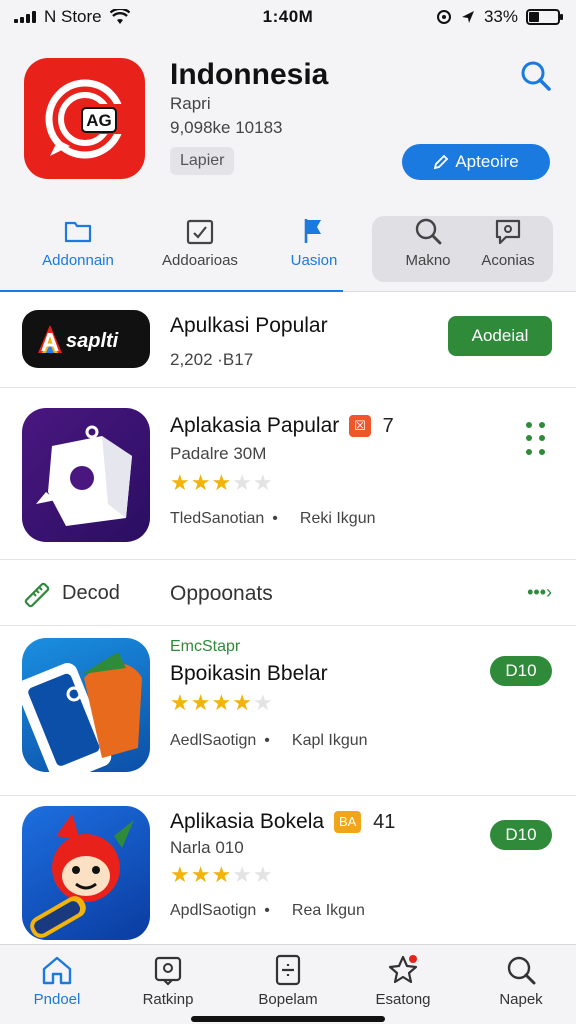  Describe the element at coordinates (328, 910) in the screenshot. I see `footer-right: Rea Ikgun` at that location.